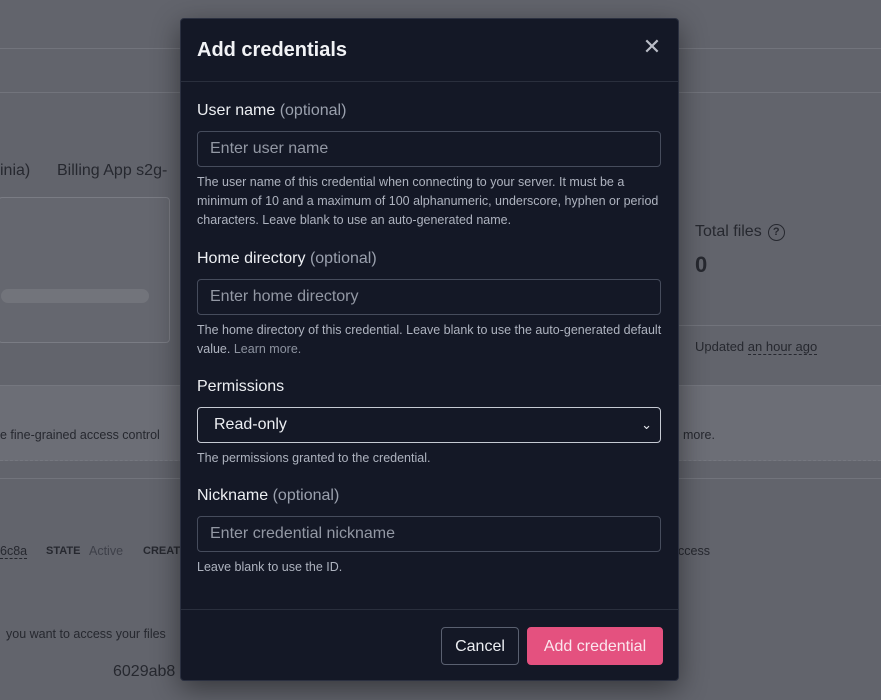 The height and width of the screenshot is (700, 881). I want to click on username-input, so click(429, 149).